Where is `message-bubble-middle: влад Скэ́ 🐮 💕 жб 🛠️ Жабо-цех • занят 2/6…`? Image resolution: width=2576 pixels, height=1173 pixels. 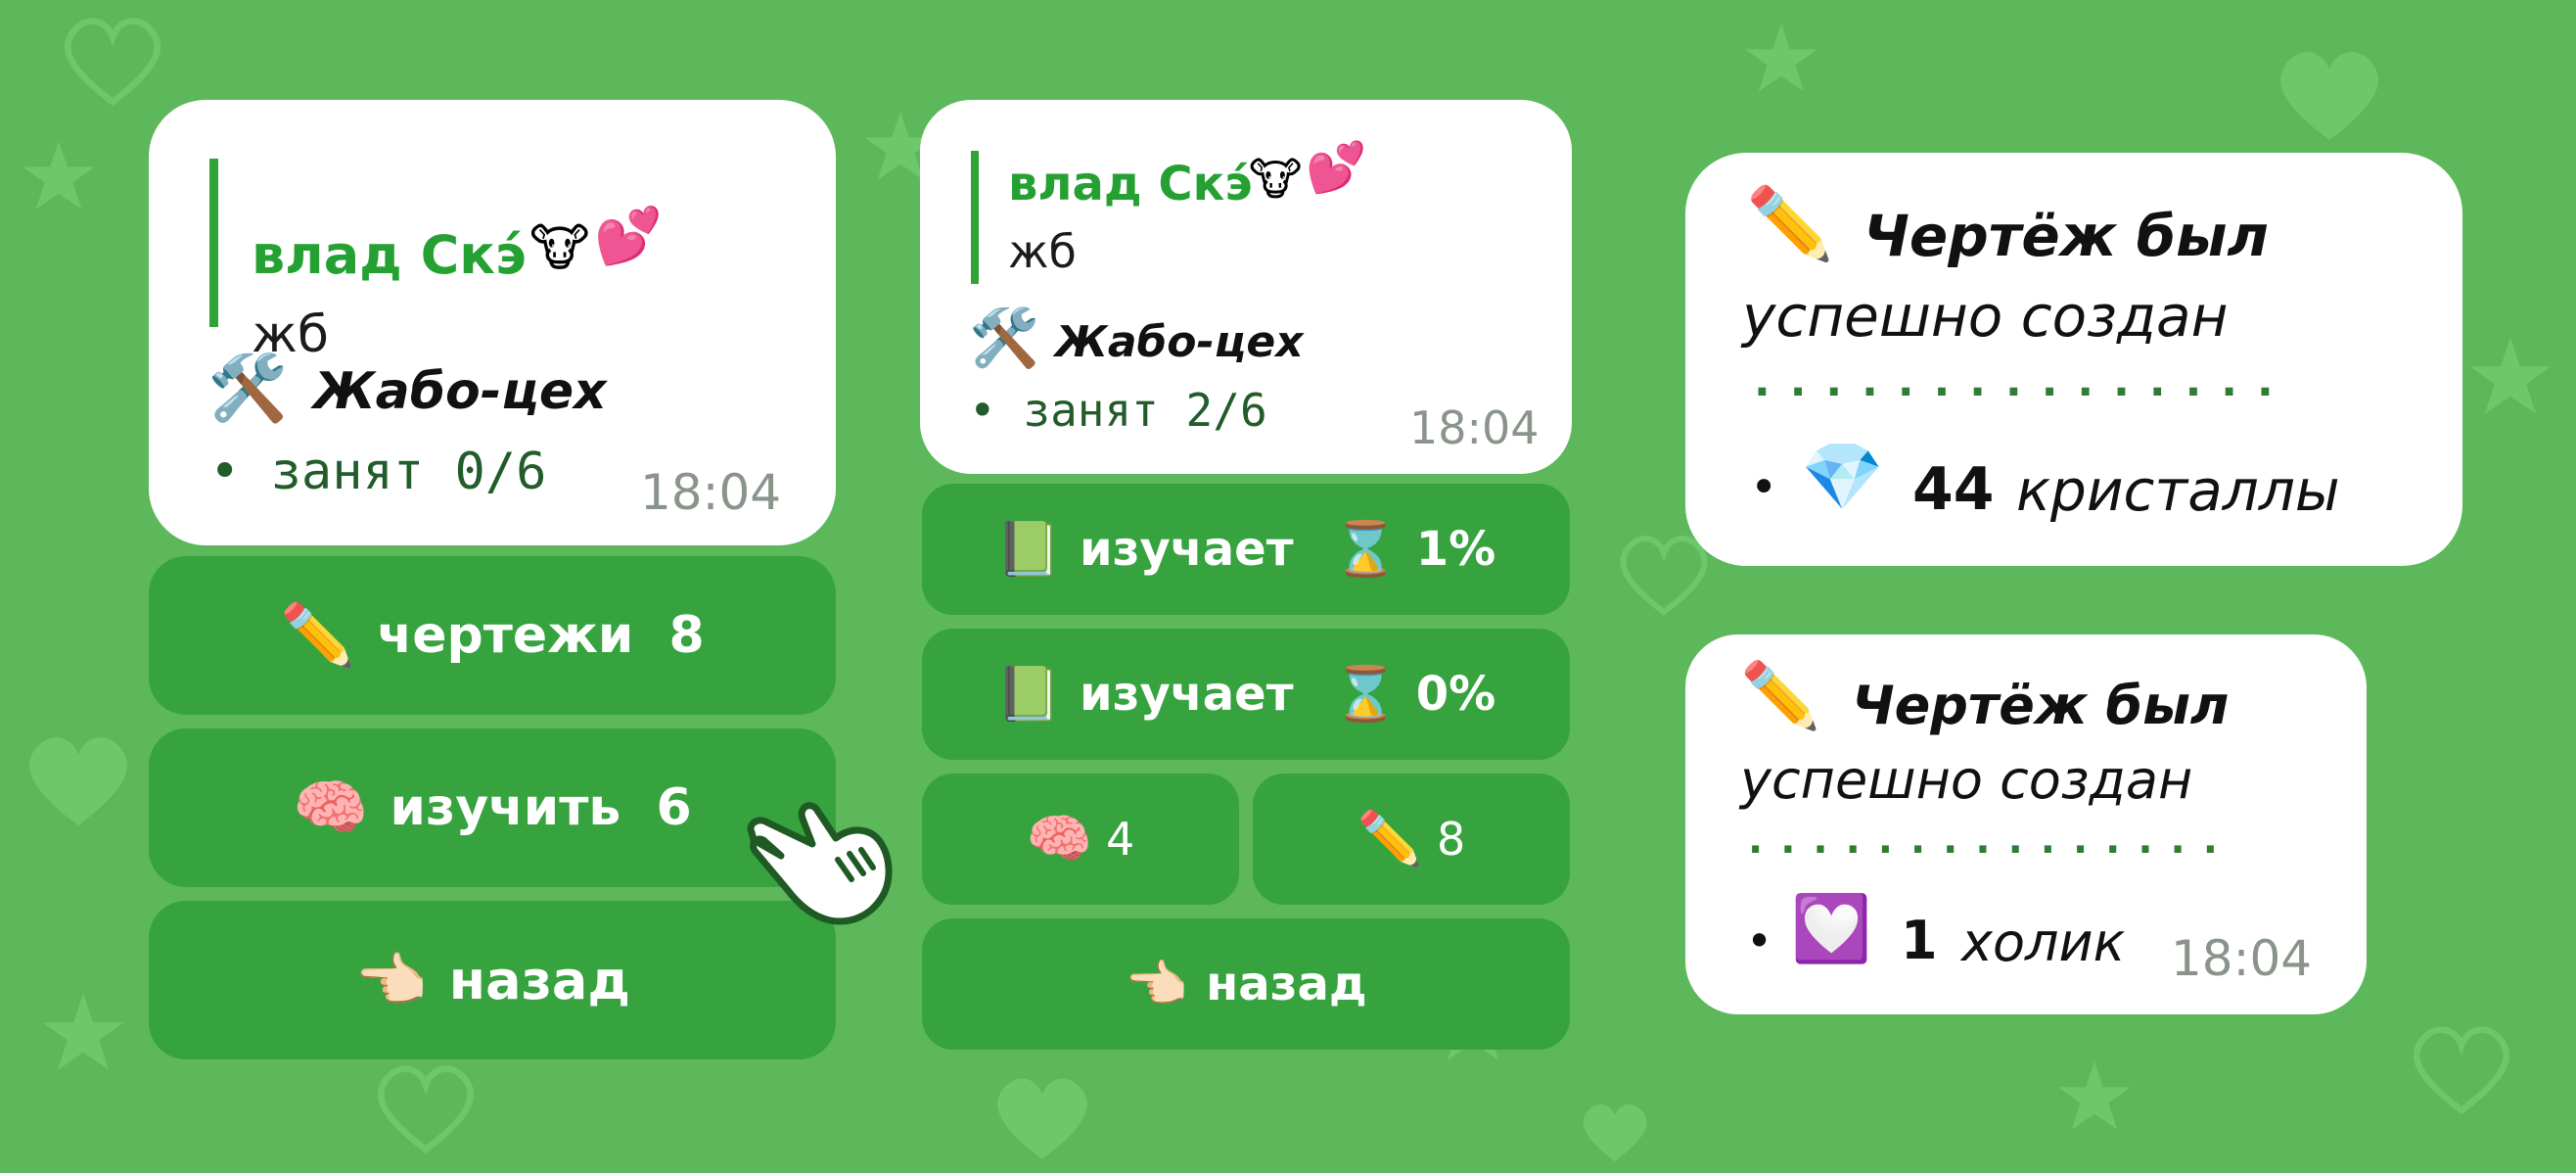 message-bubble-middle: влад Скэ́ 🐮 💕 жб 🛠️ Жабо-цех • занят 2/6… is located at coordinates (1246, 287).